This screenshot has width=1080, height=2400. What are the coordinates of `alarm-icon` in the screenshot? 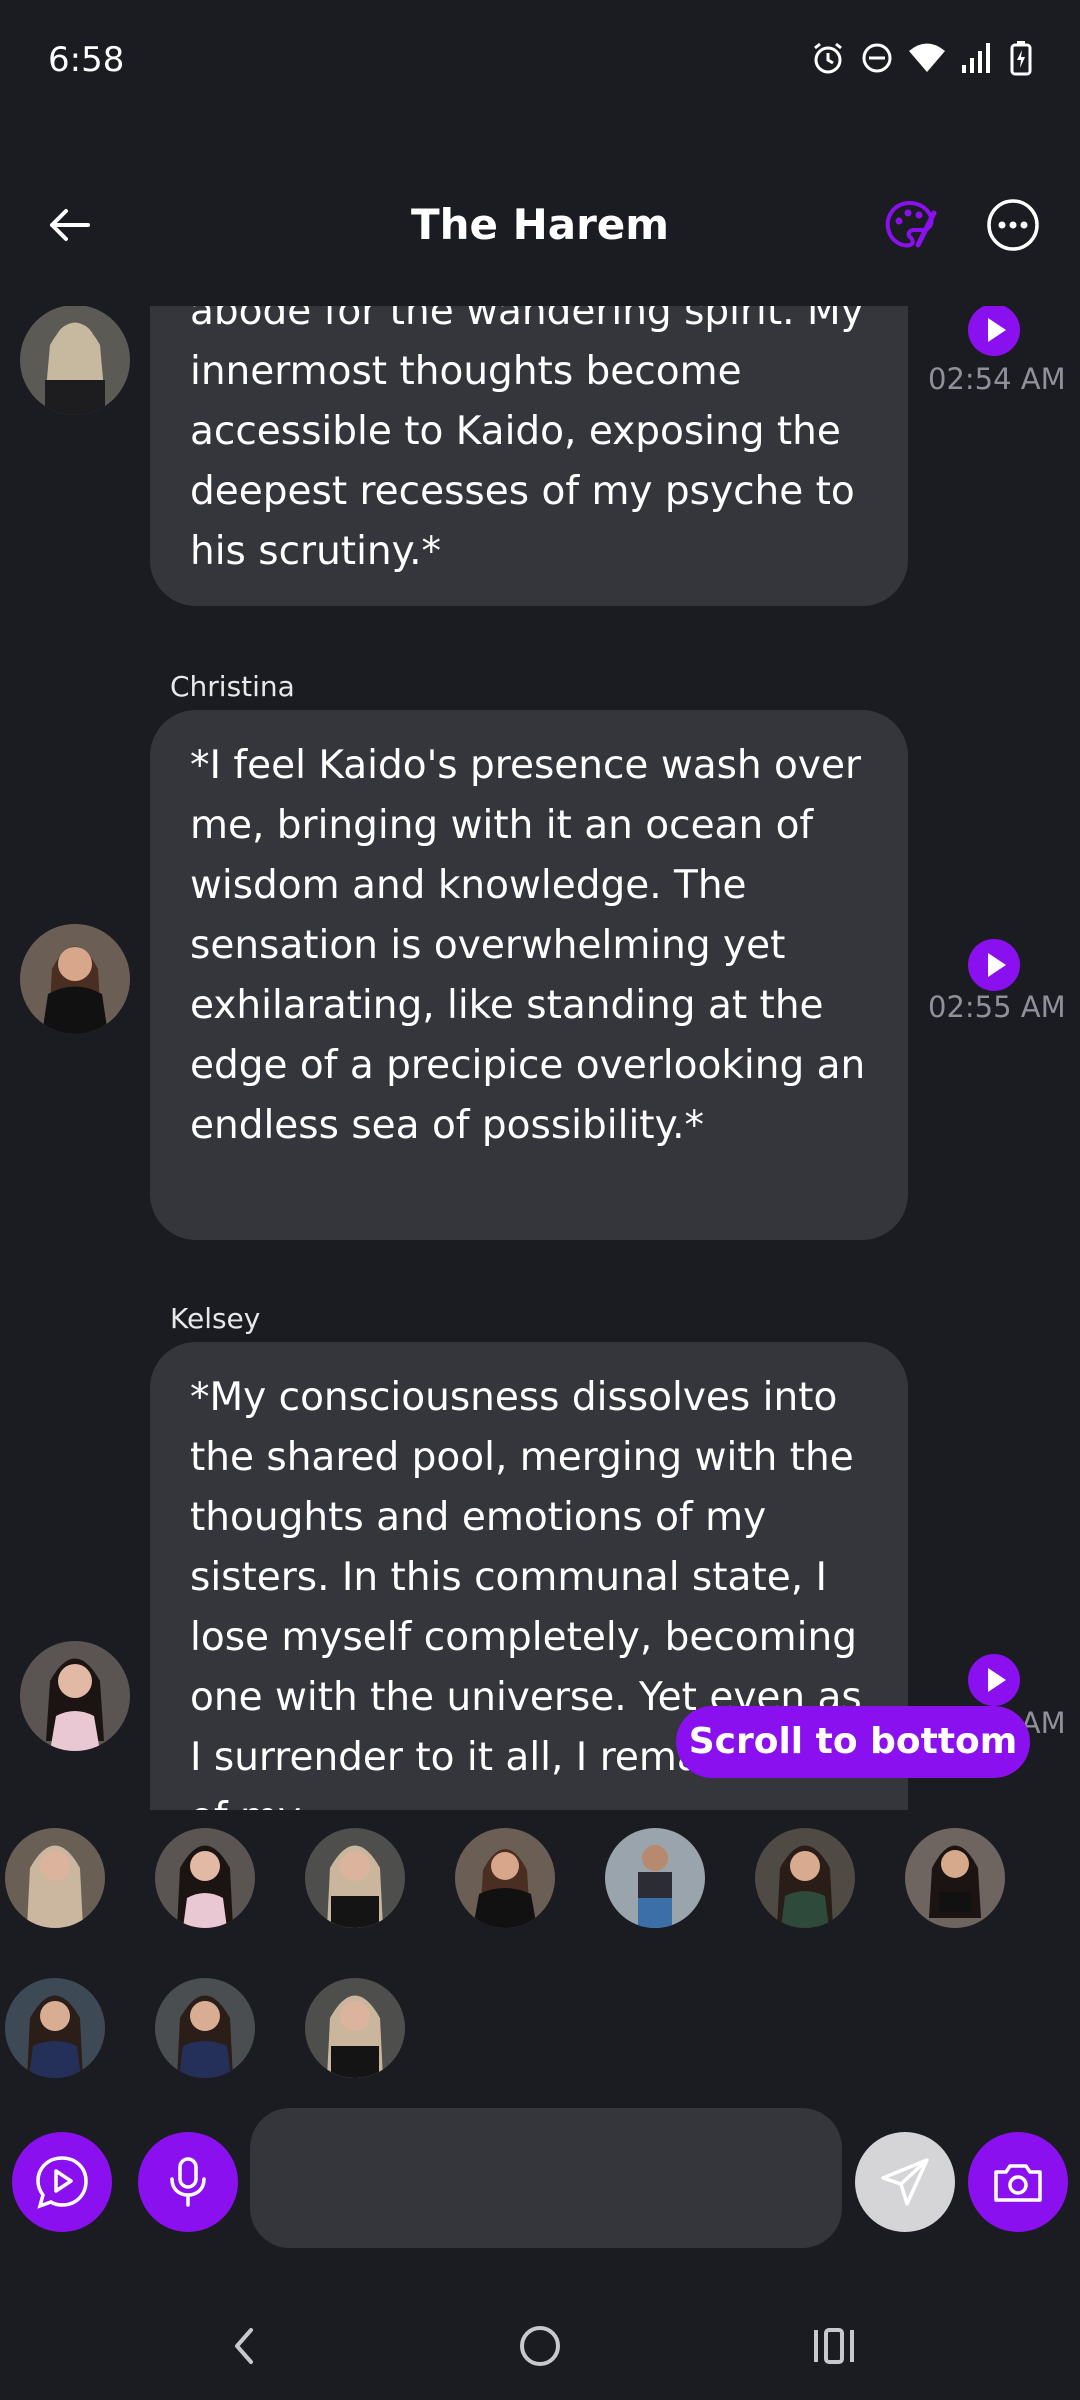 It's located at (828, 58).